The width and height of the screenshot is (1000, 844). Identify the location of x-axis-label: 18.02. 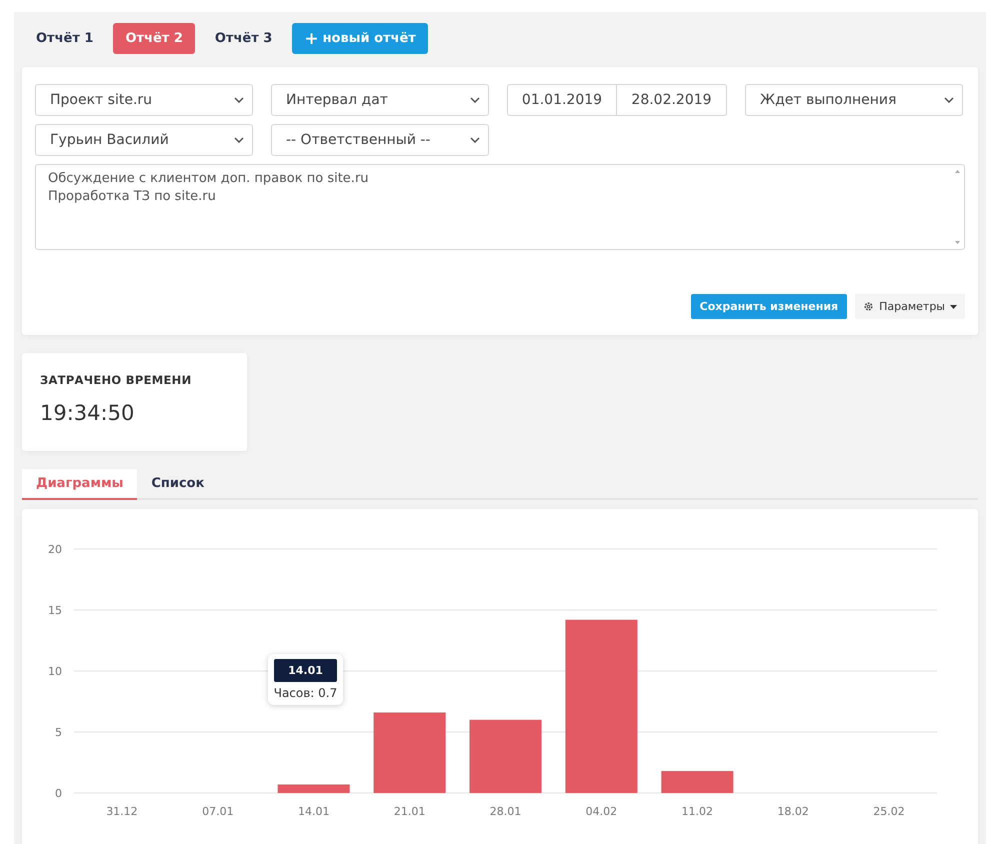
(793, 811).